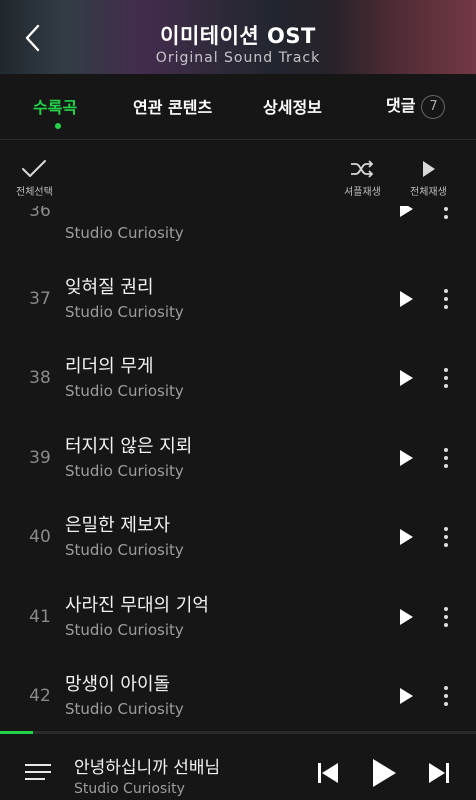 Image resolution: width=476 pixels, height=800 pixels. What do you see at coordinates (40, 457) in the screenshot?
I see `track-number: 39` at bounding box center [40, 457].